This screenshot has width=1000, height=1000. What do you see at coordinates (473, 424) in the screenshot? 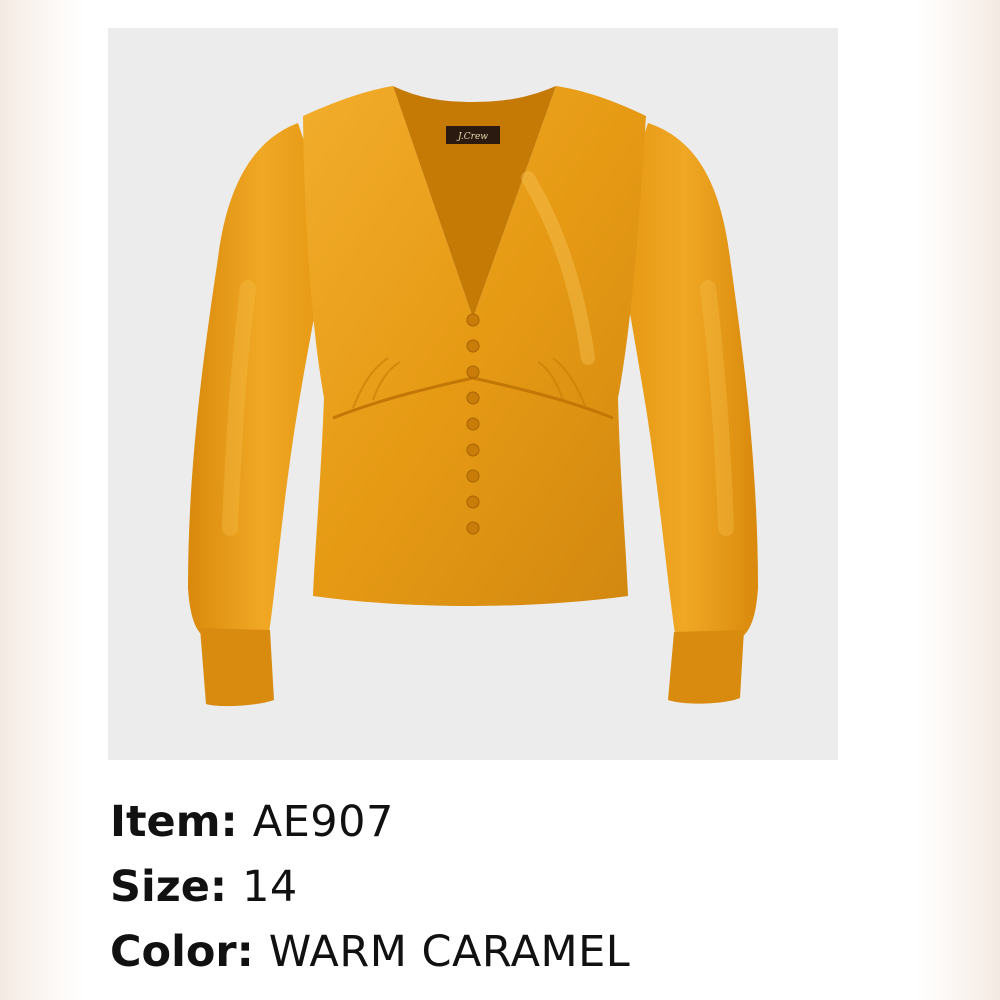
I see `button-placket` at bounding box center [473, 424].